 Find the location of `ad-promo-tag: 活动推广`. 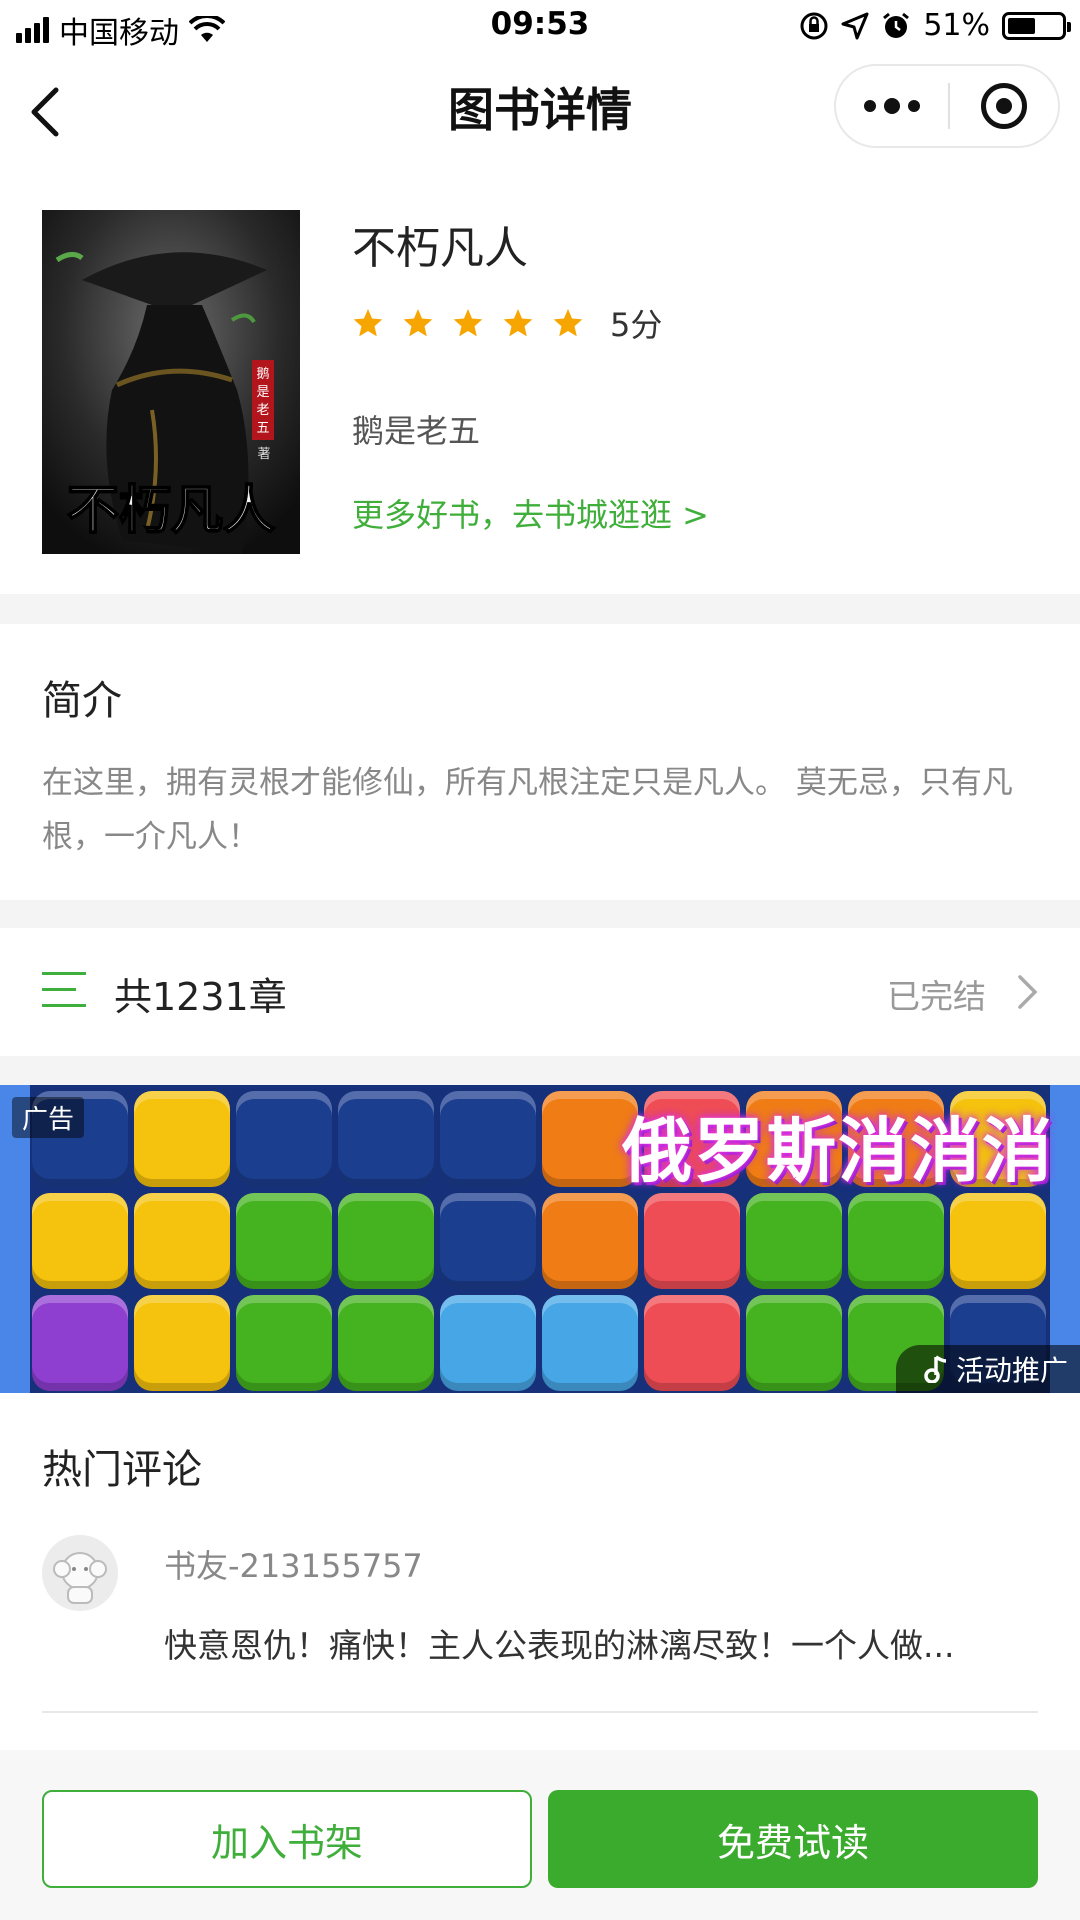

ad-promo-tag: 活动推广 is located at coordinates (987, 1369).